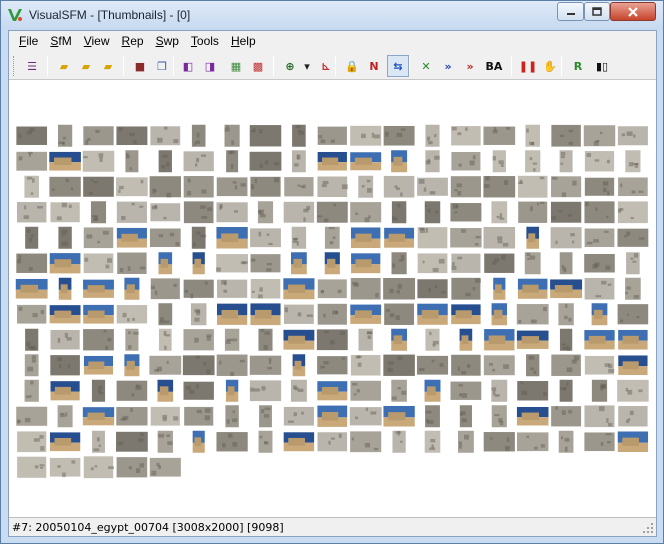 This screenshot has width=664, height=544. I want to click on toolbar-grip, so click(14, 66).